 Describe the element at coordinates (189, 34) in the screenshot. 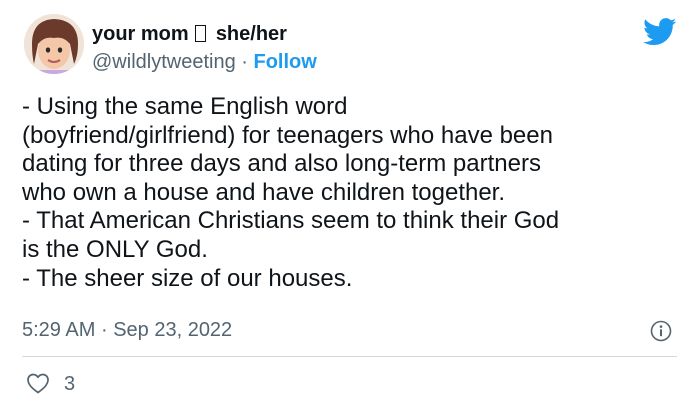

I see `author-name-line: your mom she/her` at that location.